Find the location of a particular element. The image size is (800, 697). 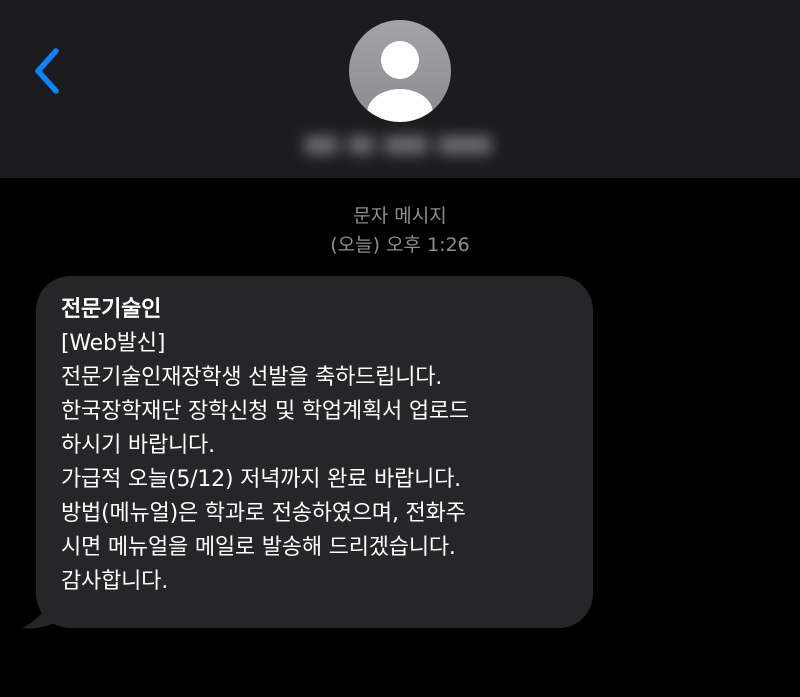

message-line: 가급적 오늘(5/12) 저녁까지 완료 바랍니다. is located at coordinates (261, 479).